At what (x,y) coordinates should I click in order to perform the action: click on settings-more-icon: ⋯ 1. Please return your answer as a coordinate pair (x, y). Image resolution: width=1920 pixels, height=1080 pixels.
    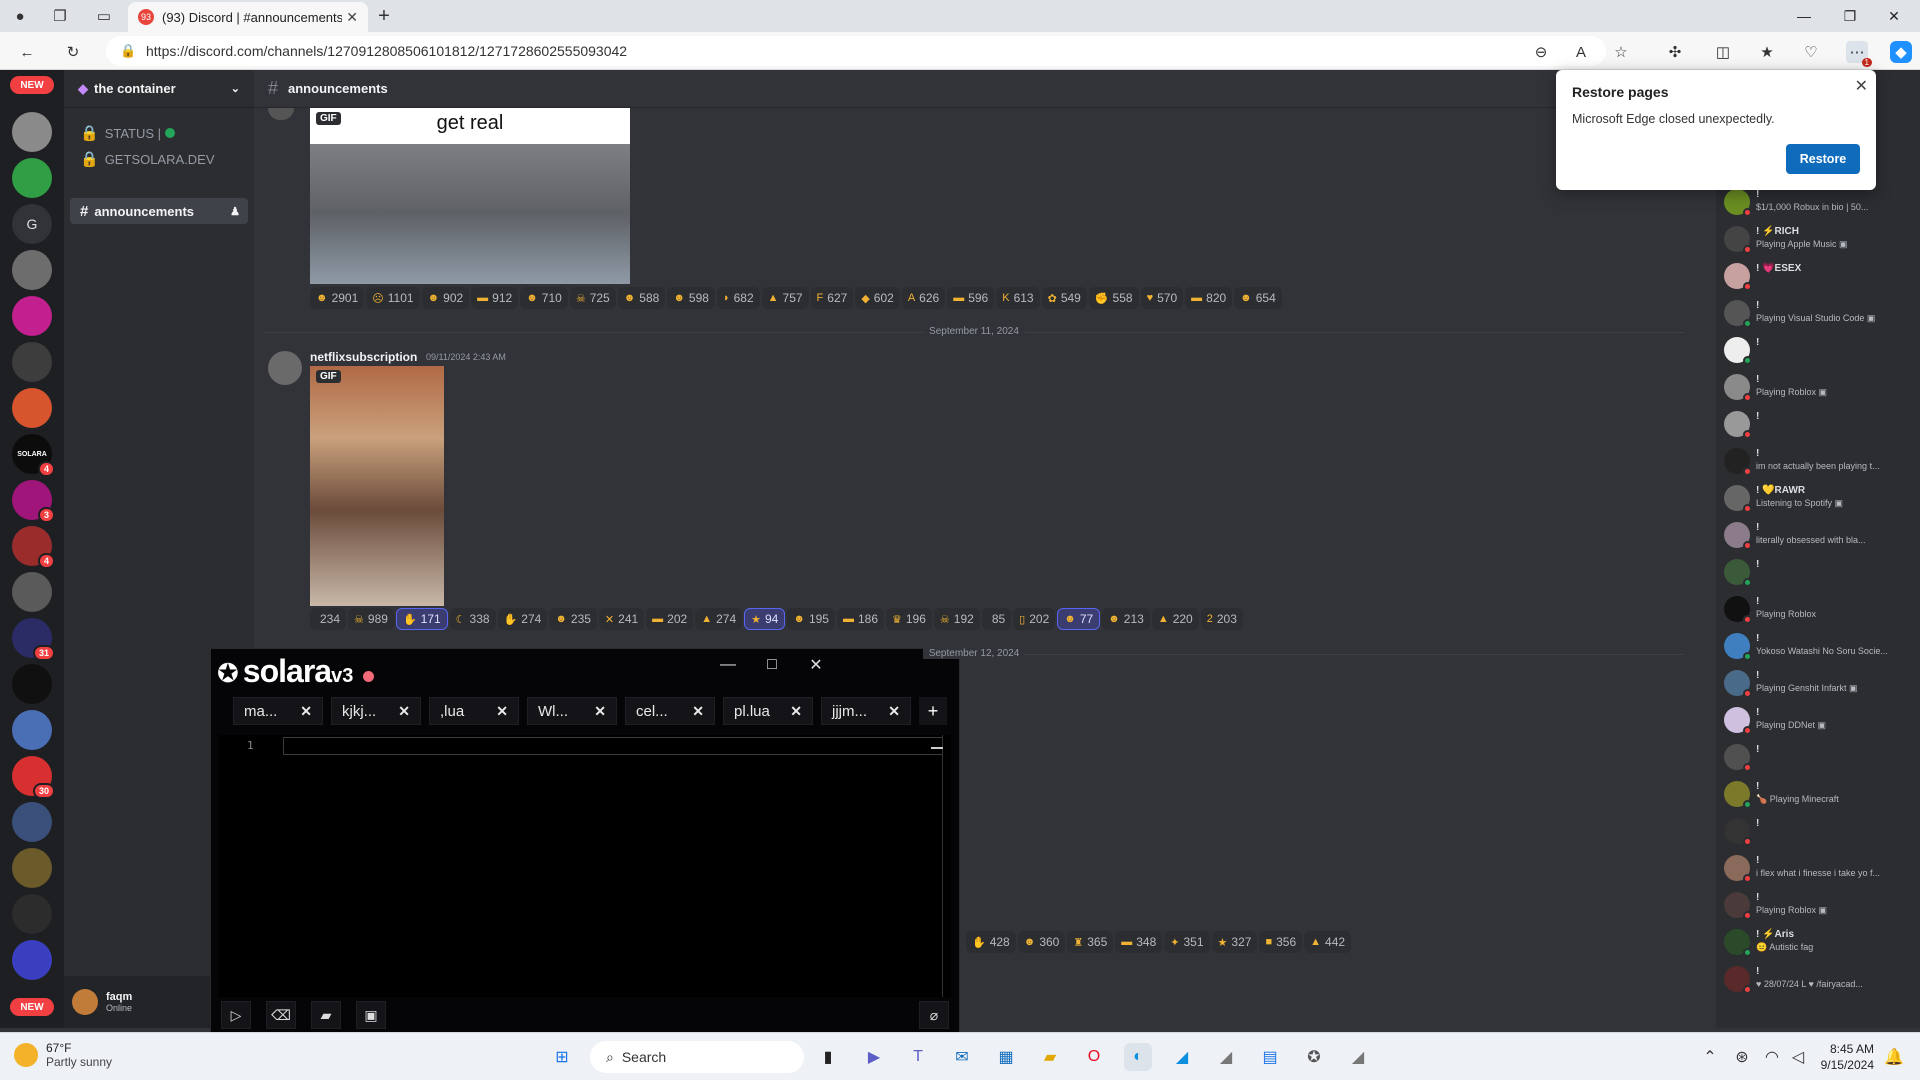
    Looking at the image, I should click on (1859, 54).